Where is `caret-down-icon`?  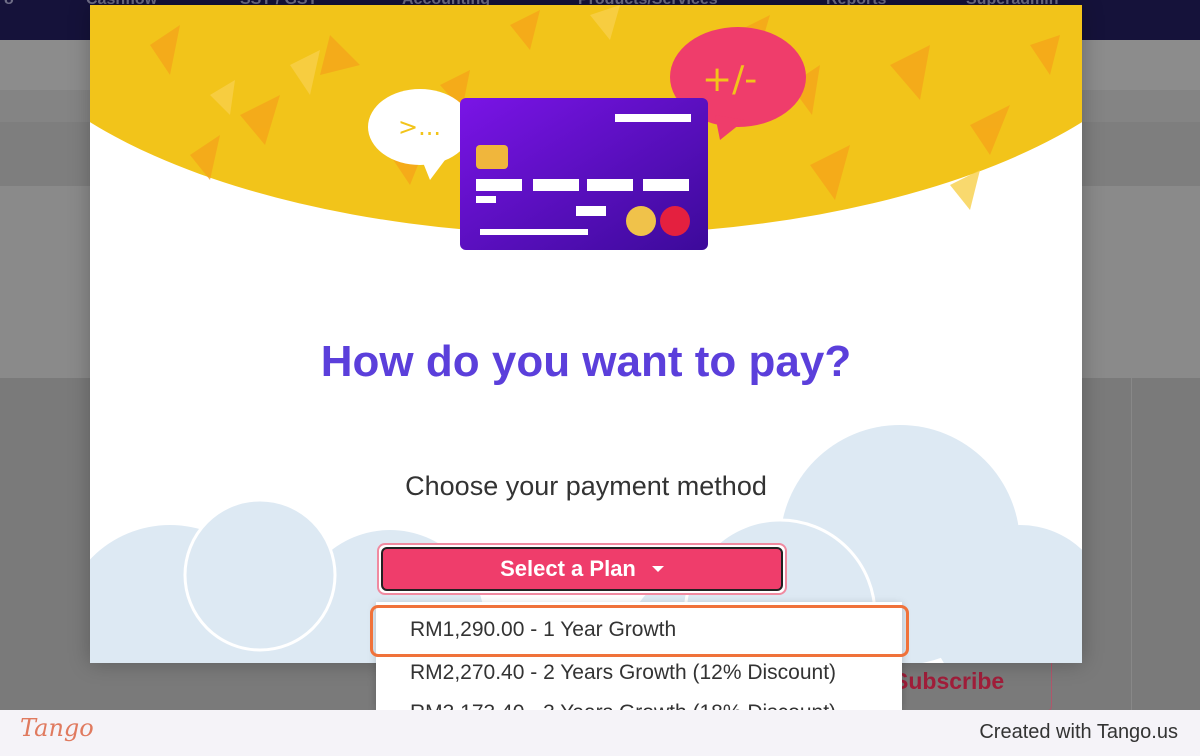
caret-down-icon is located at coordinates (657, 569).